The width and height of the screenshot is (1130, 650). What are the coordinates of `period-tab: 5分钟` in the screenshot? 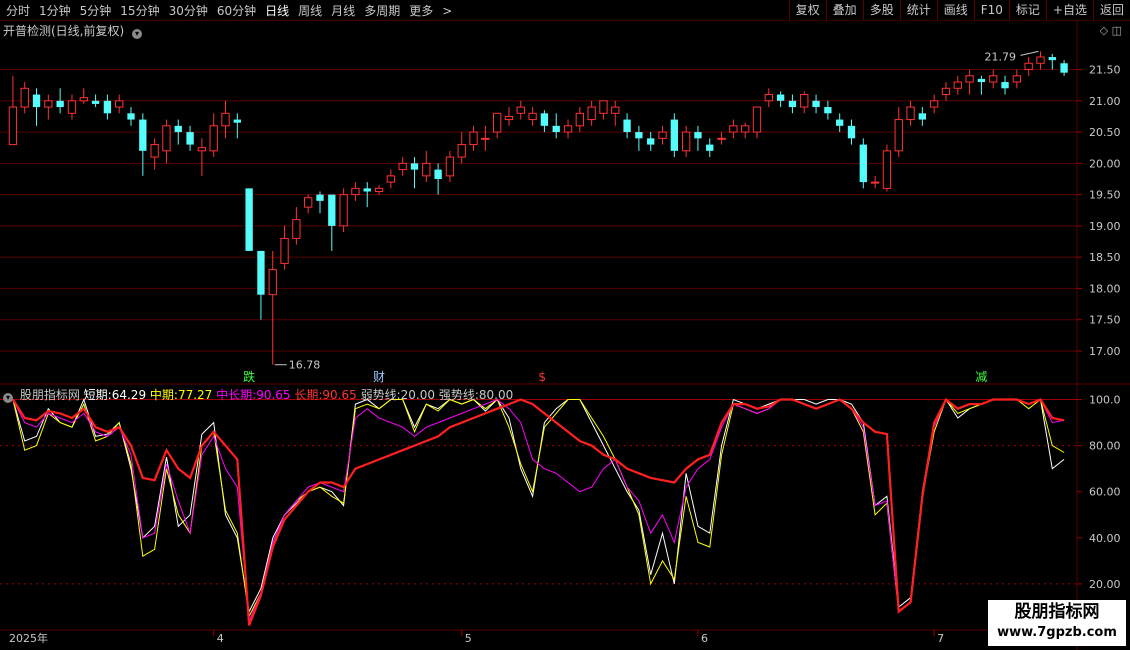 It's located at (96, 11).